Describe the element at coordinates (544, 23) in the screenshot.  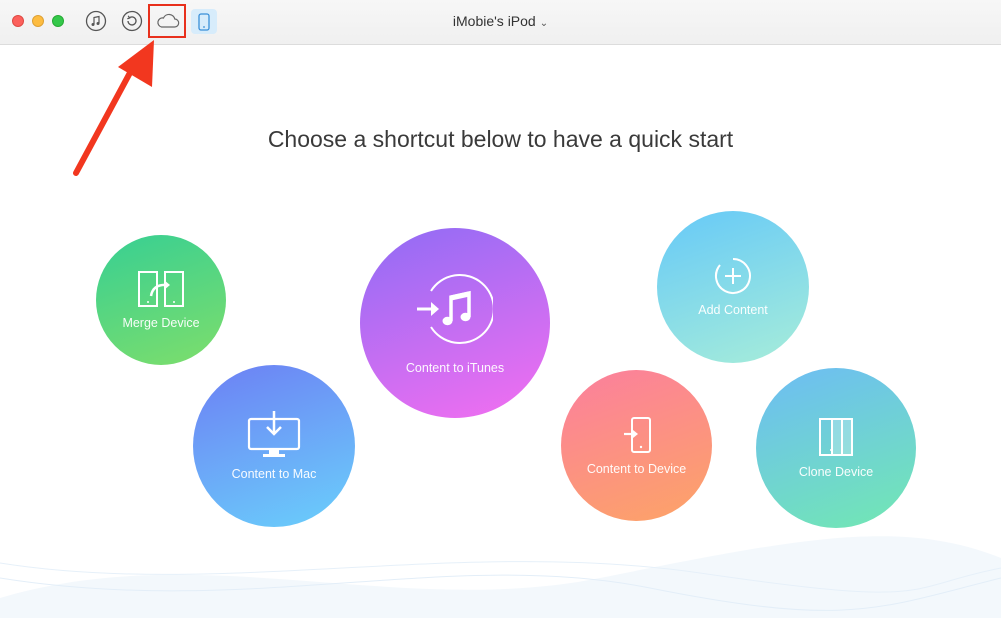
I see `chevron-down-icon: ⌄` at that location.